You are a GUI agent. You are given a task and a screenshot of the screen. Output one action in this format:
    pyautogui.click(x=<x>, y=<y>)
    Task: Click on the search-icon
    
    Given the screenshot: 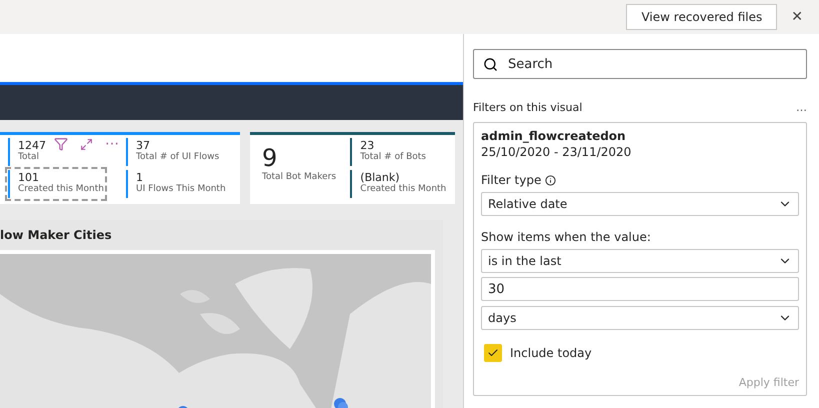 What is the action you would take?
    pyautogui.click(x=490, y=64)
    